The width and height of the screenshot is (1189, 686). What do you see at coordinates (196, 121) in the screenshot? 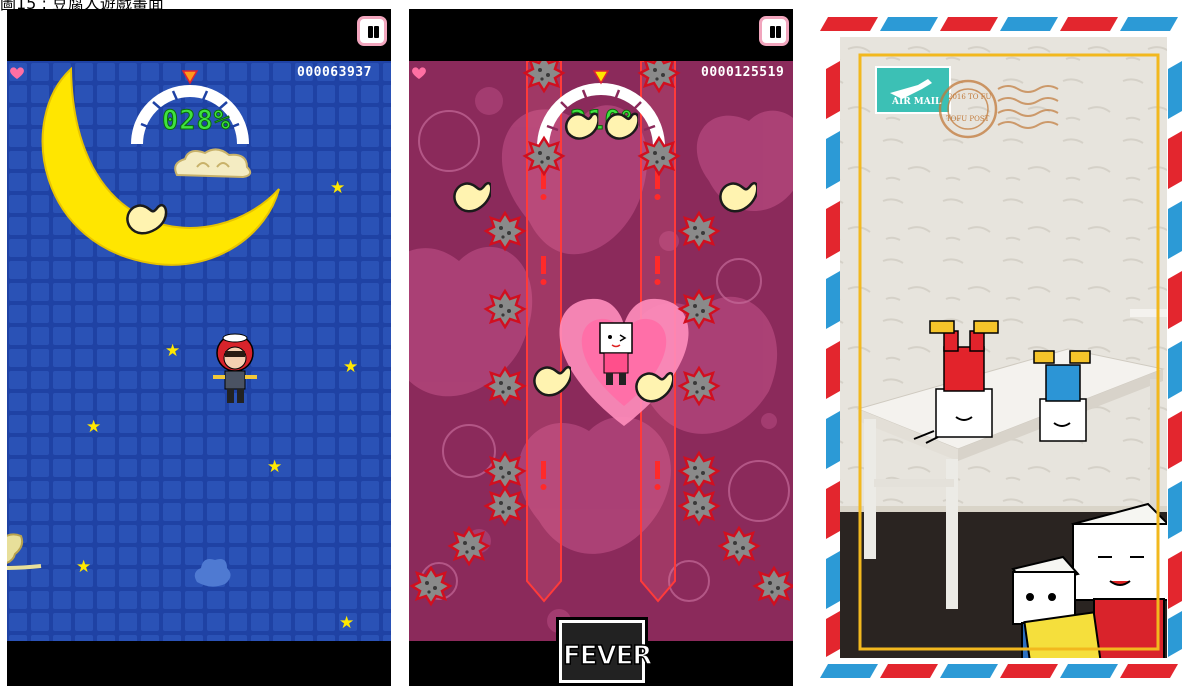
I see `gauge-percentage: 028%` at bounding box center [196, 121].